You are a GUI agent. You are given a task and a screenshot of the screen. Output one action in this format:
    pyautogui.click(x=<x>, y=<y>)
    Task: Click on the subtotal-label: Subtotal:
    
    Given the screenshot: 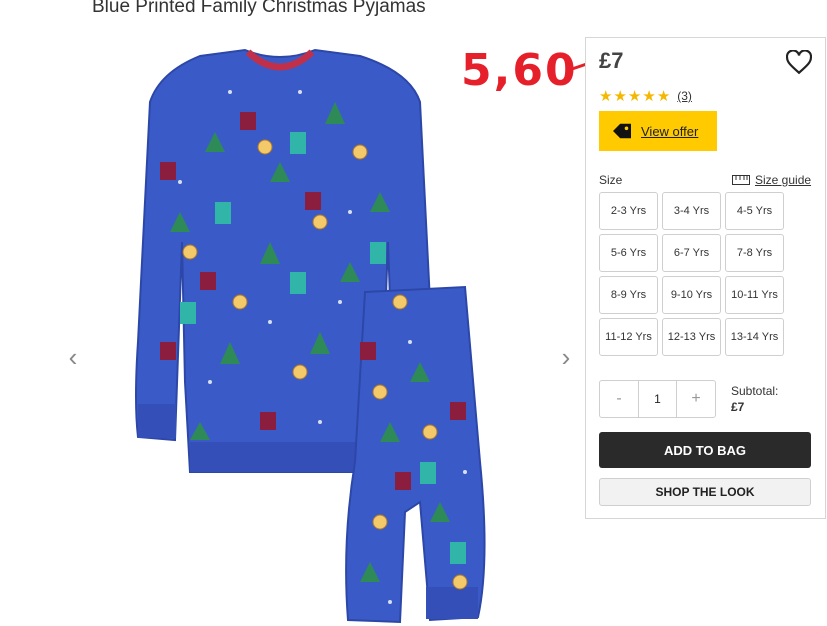 What is the action you would take?
    pyautogui.click(x=755, y=391)
    